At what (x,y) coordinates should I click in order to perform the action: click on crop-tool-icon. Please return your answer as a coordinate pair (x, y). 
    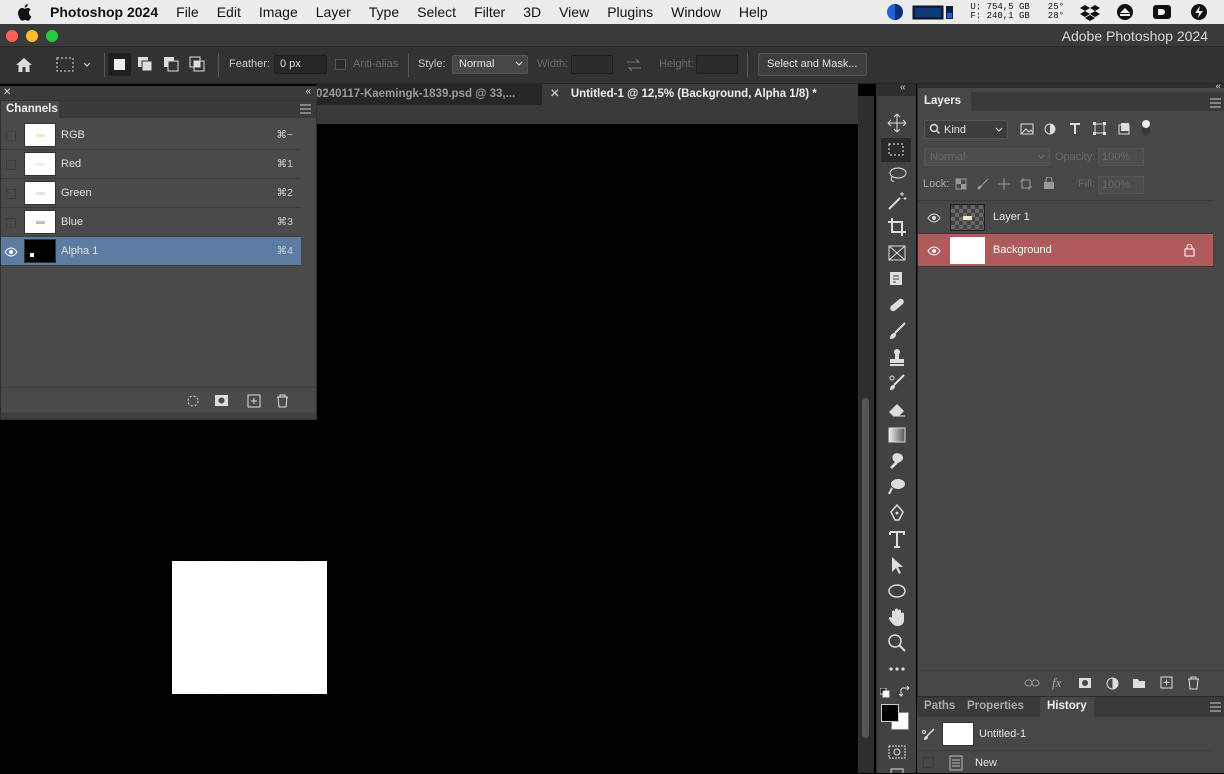
    Looking at the image, I should click on (897, 227).